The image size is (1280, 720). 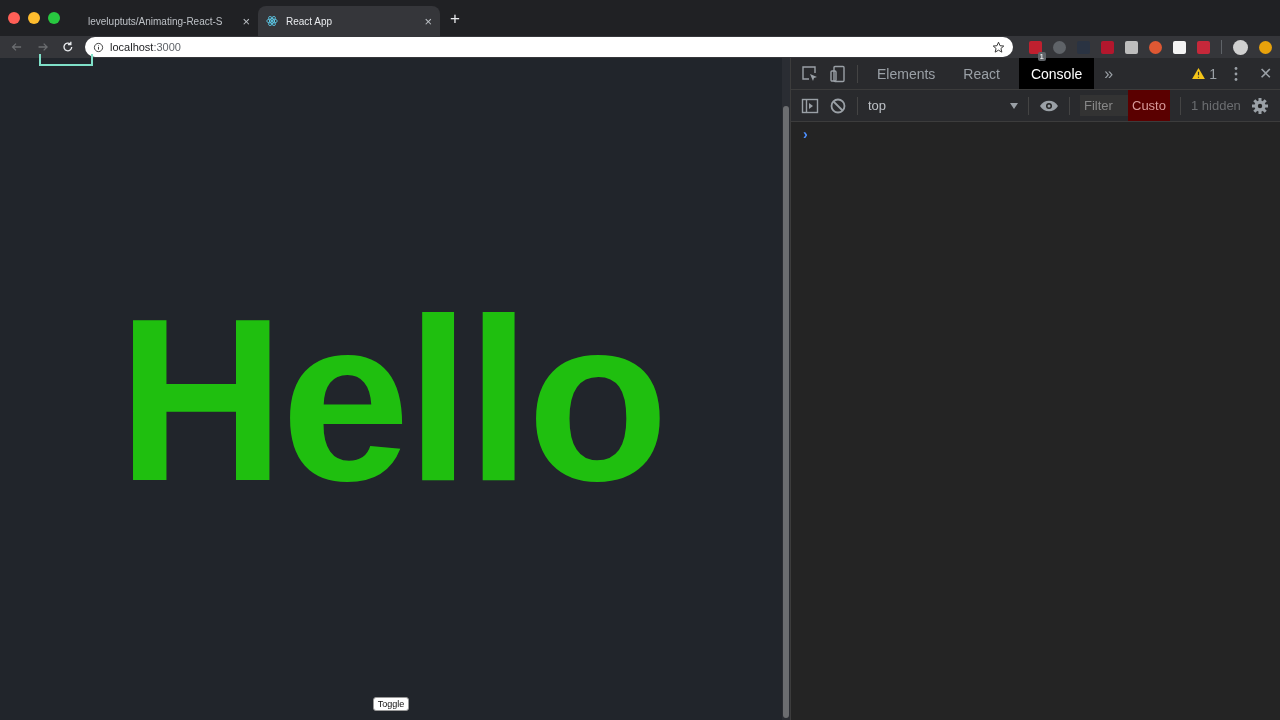 What do you see at coordinates (981, 73) in the screenshot?
I see `devtools-tab: React` at bounding box center [981, 73].